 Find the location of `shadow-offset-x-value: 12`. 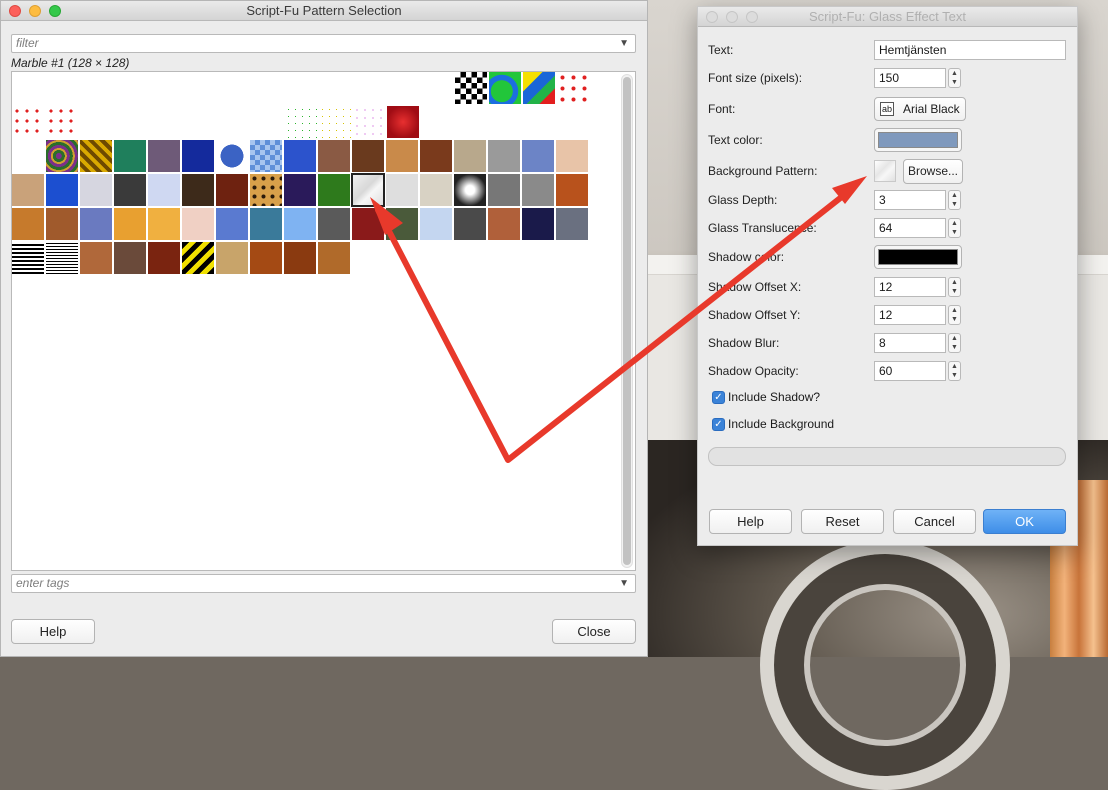

shadow-offset-x-value: 12 is located at coordinates (910, 287).